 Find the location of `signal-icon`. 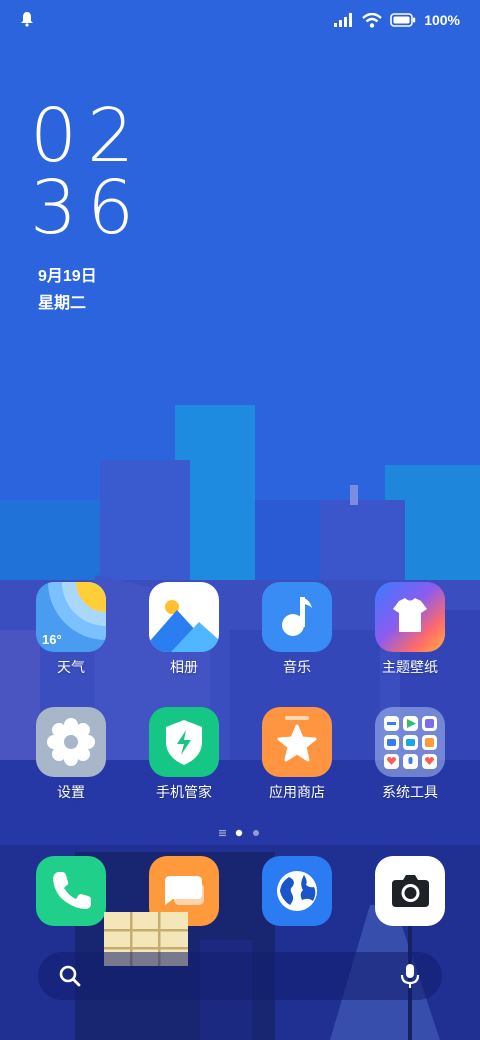

signal-icon is located at coordinates (344, 20).